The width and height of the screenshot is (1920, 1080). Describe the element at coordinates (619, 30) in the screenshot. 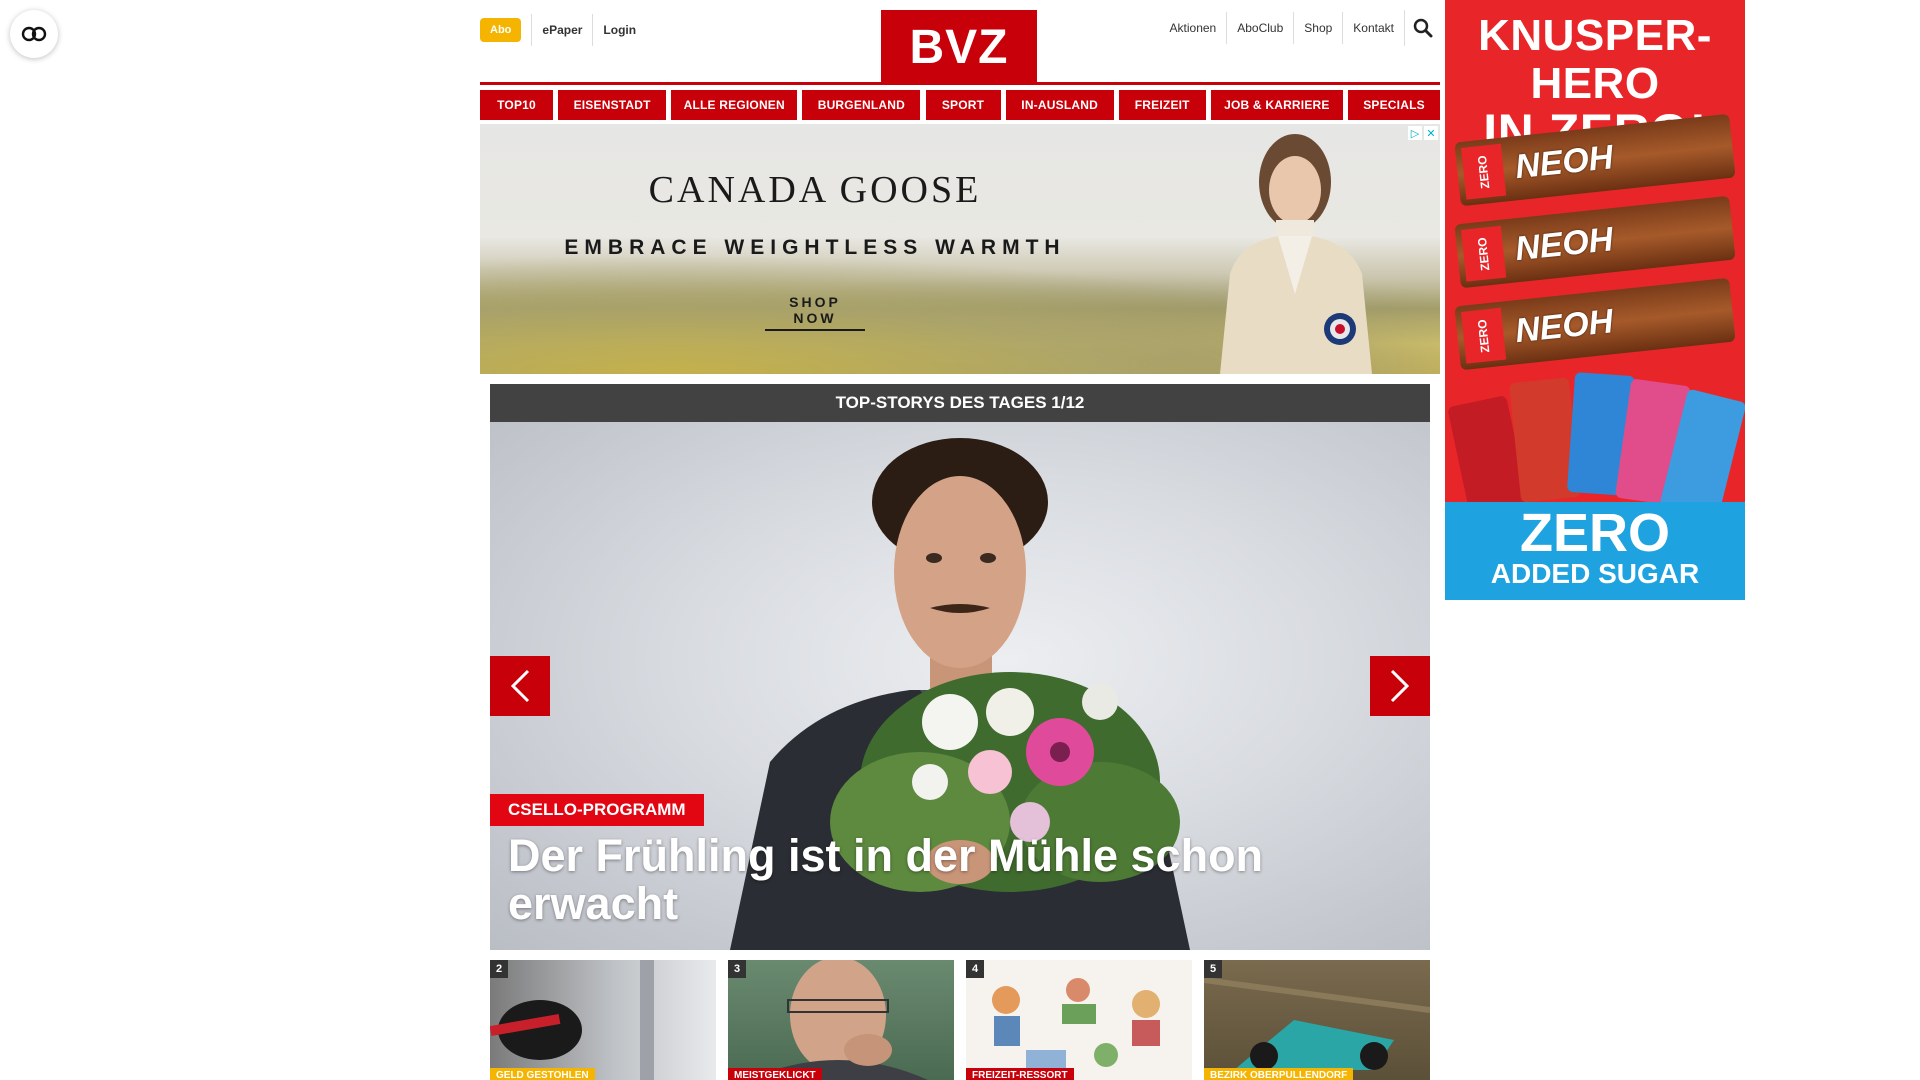

I see `login-link: Login` at that location.